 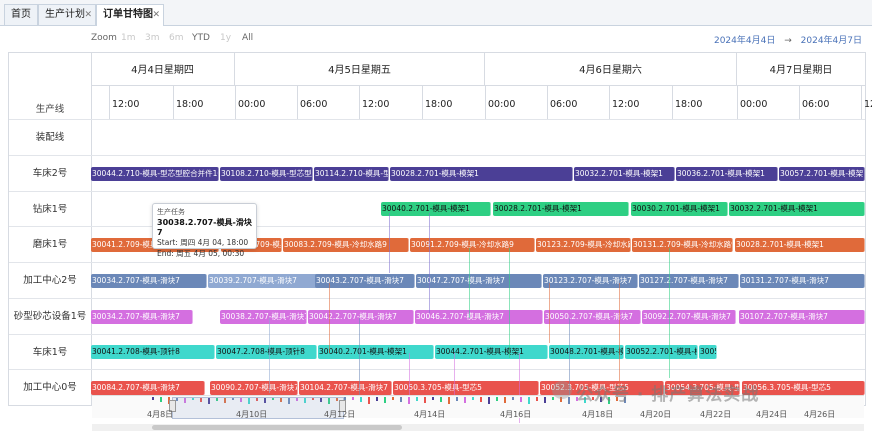 I want to click on task-bar: 30123.2.709-模具-冷却水路9, so click(x=583, y=245).